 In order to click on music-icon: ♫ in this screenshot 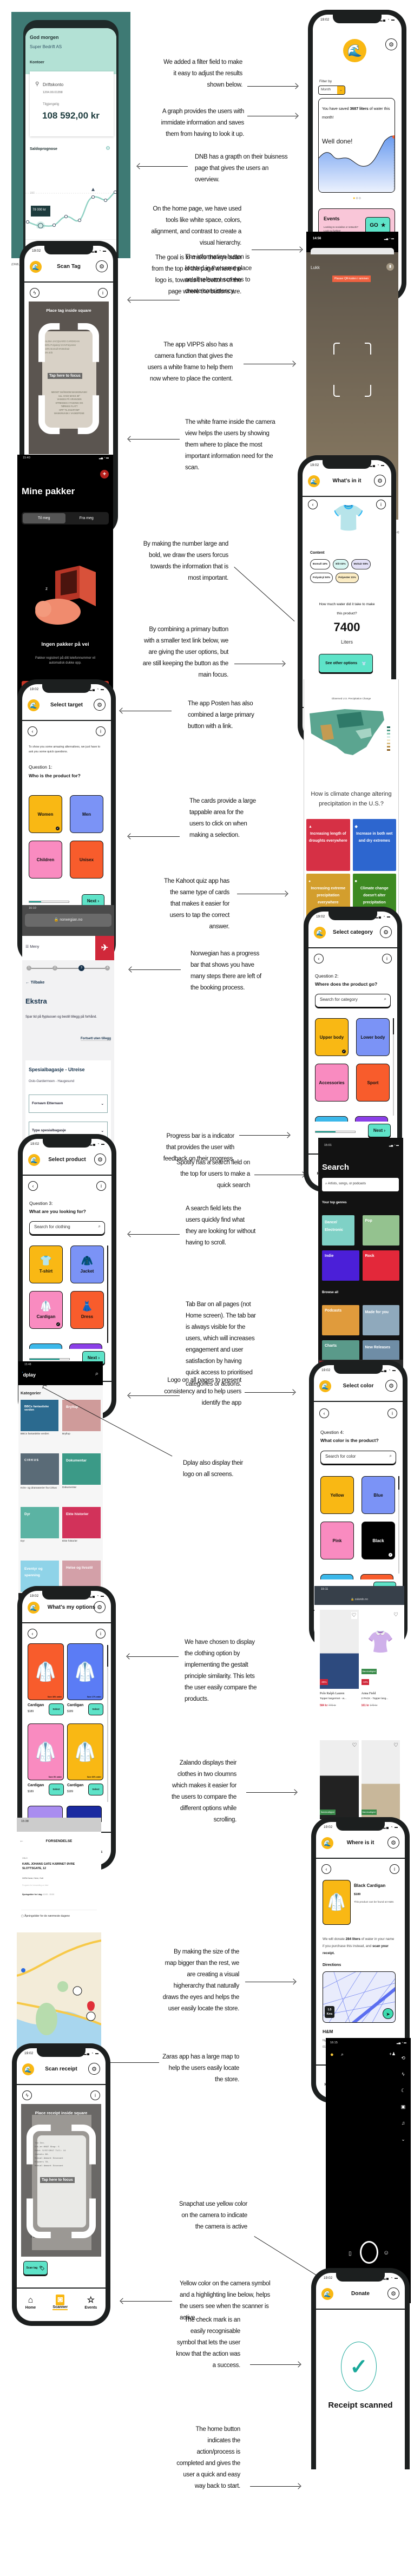, I will do `click(403, 2123)`.